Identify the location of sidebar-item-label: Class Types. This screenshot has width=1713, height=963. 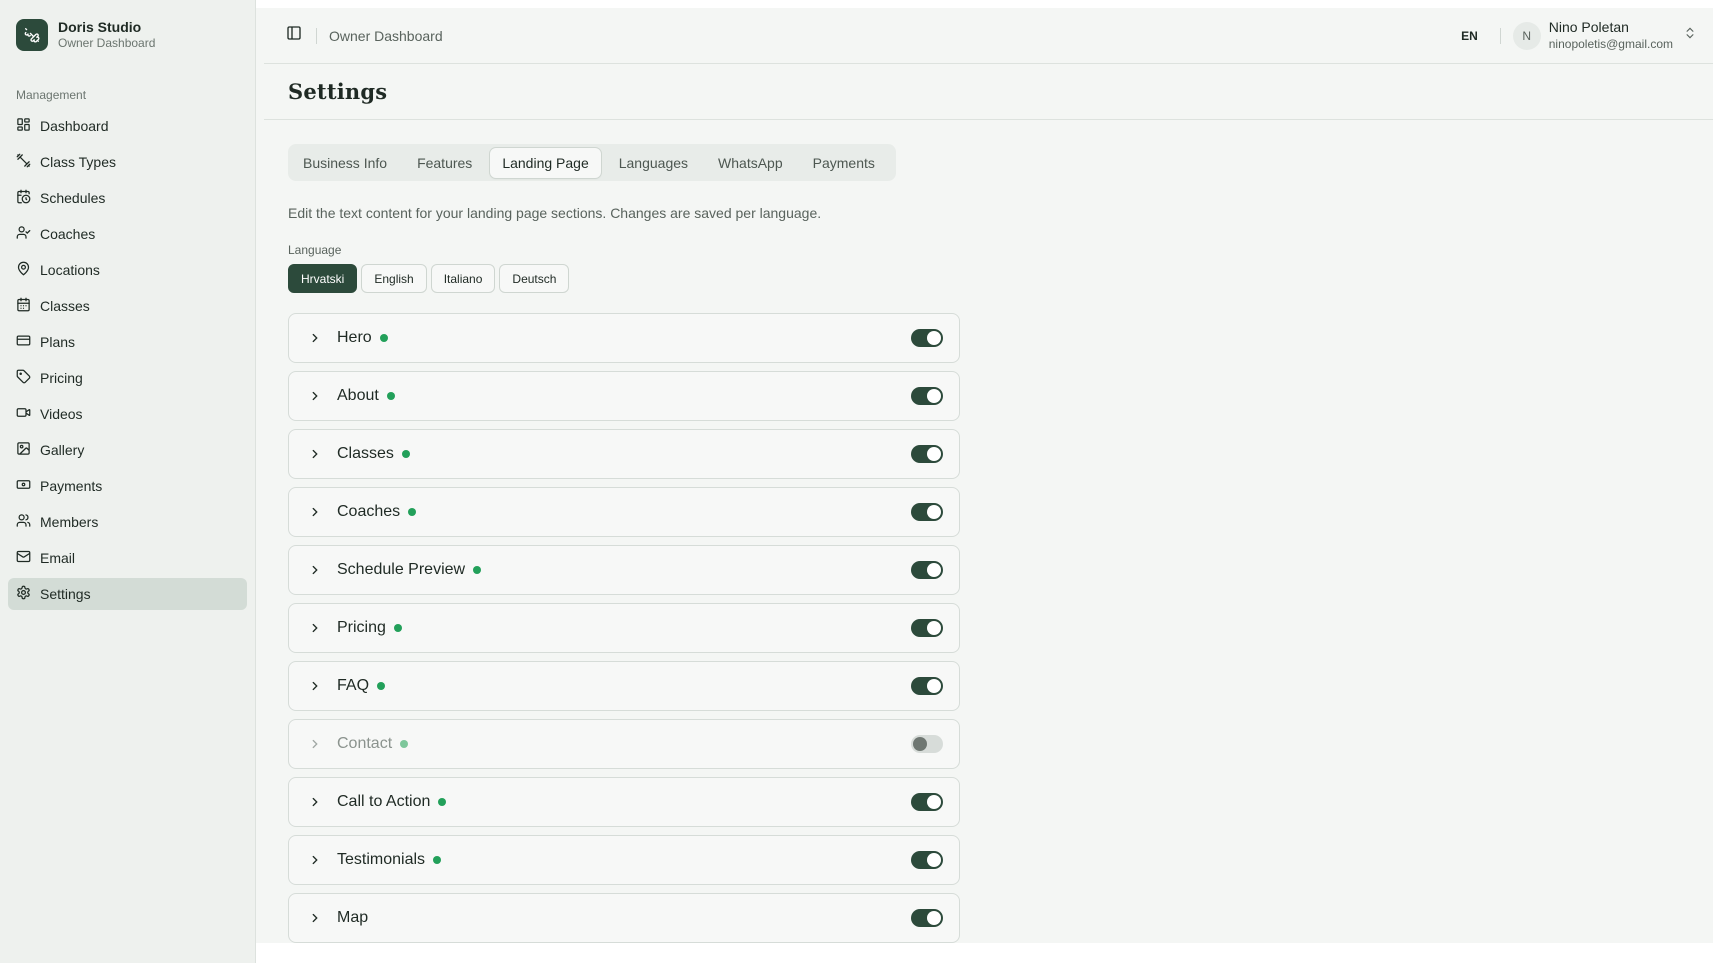
(78, 162).